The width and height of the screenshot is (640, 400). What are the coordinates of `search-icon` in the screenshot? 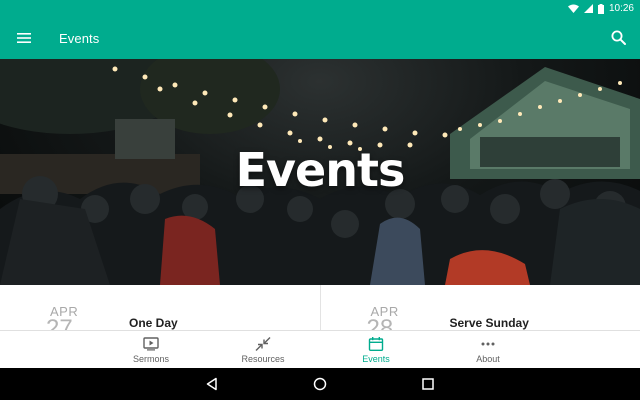 It's located at (618, 37).